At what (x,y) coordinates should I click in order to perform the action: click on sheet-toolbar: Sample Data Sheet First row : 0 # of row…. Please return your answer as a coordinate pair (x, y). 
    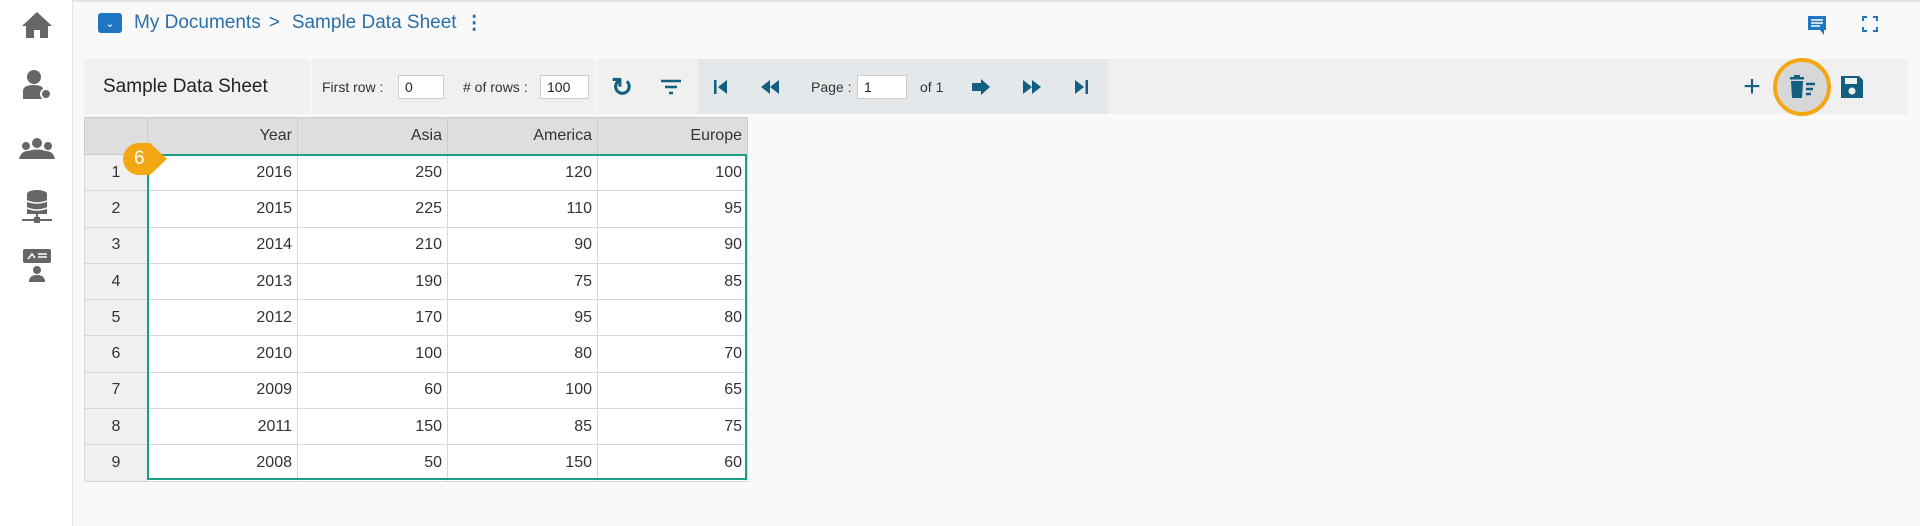
    Looking at the image, I should click on (996, 86).